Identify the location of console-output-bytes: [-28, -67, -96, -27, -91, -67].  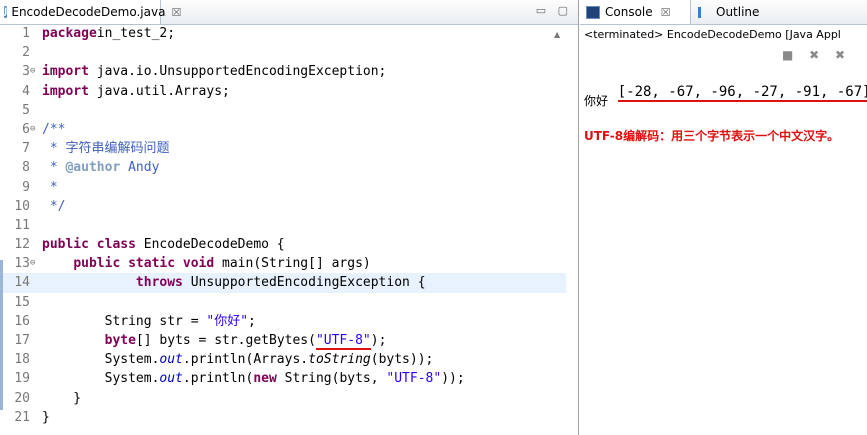
(725, 92).